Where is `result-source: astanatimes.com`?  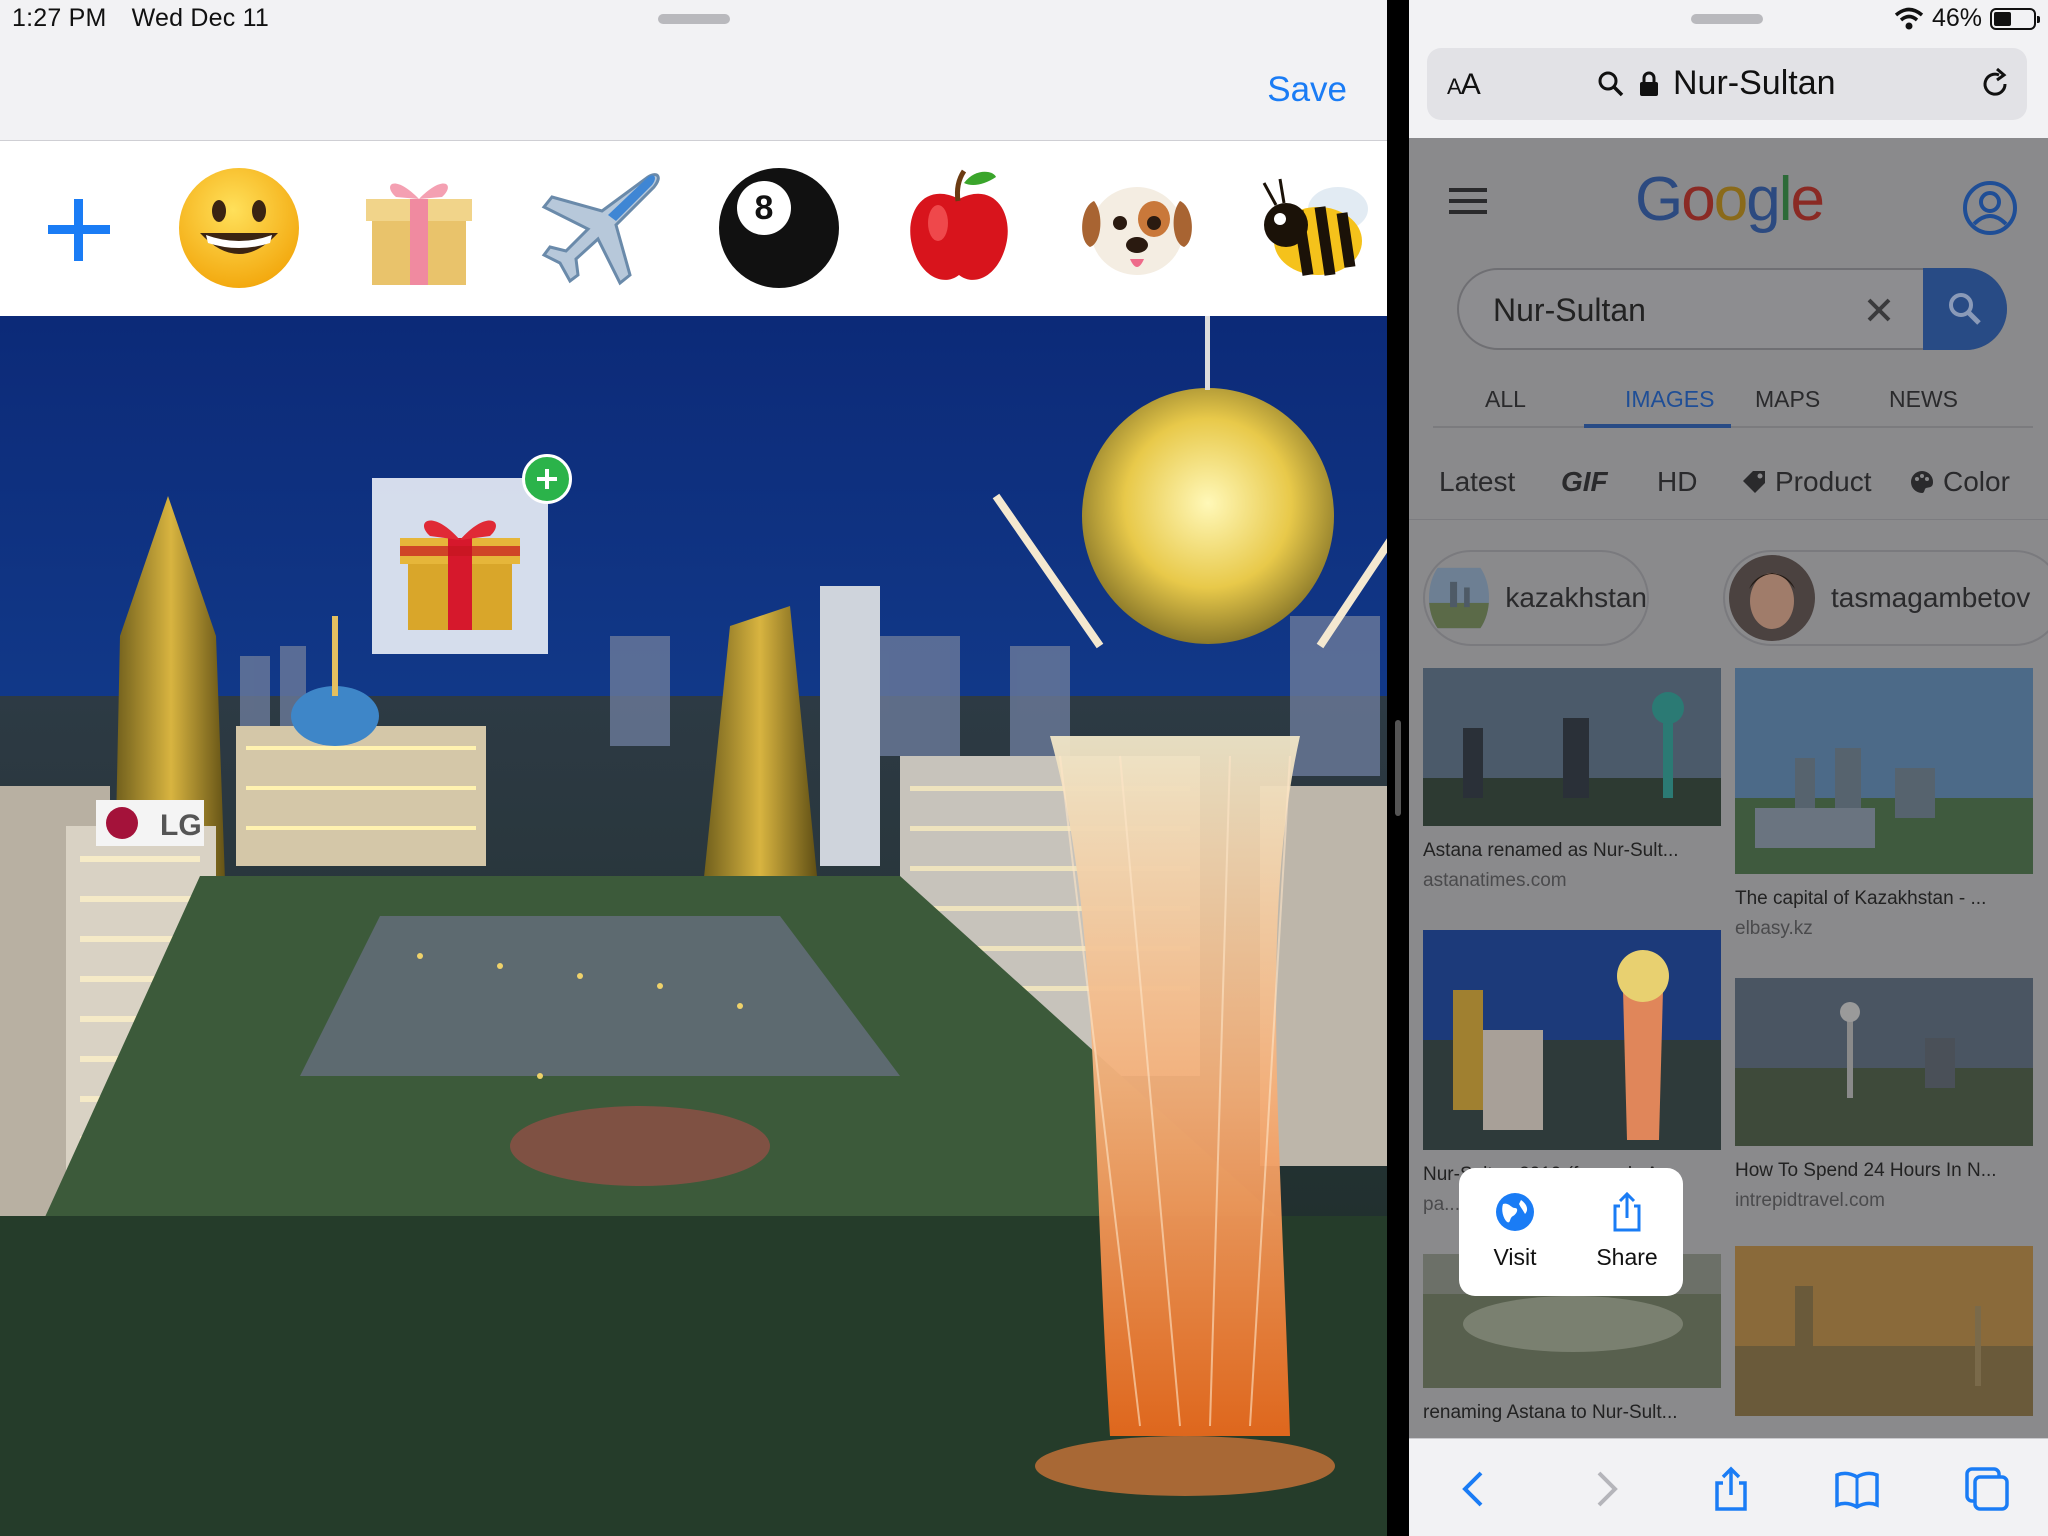
result-source: astanatimes.com is located at coordinates (1495, 880).